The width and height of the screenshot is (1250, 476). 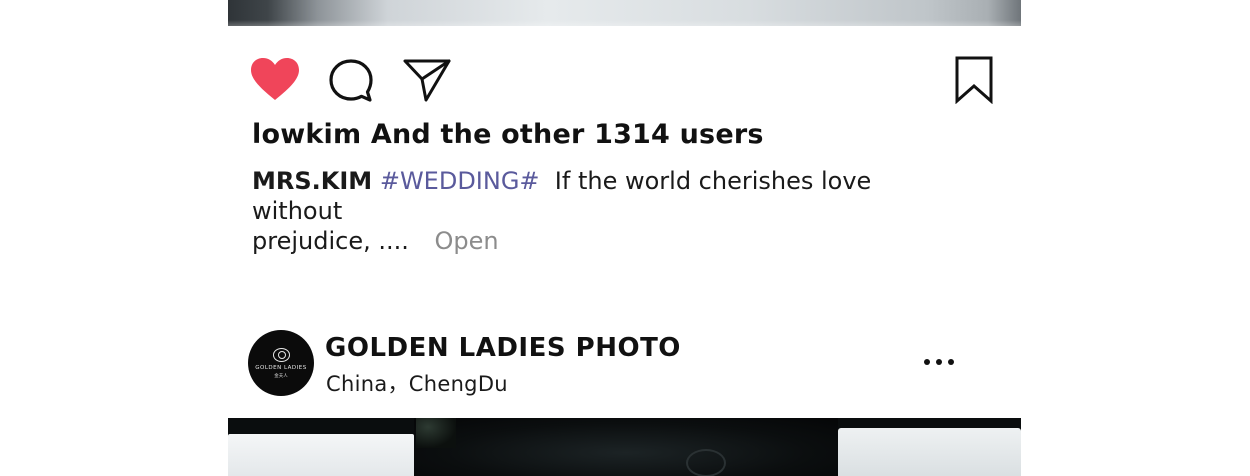 I want to click on comment-icon, so click(x=351, y=81).